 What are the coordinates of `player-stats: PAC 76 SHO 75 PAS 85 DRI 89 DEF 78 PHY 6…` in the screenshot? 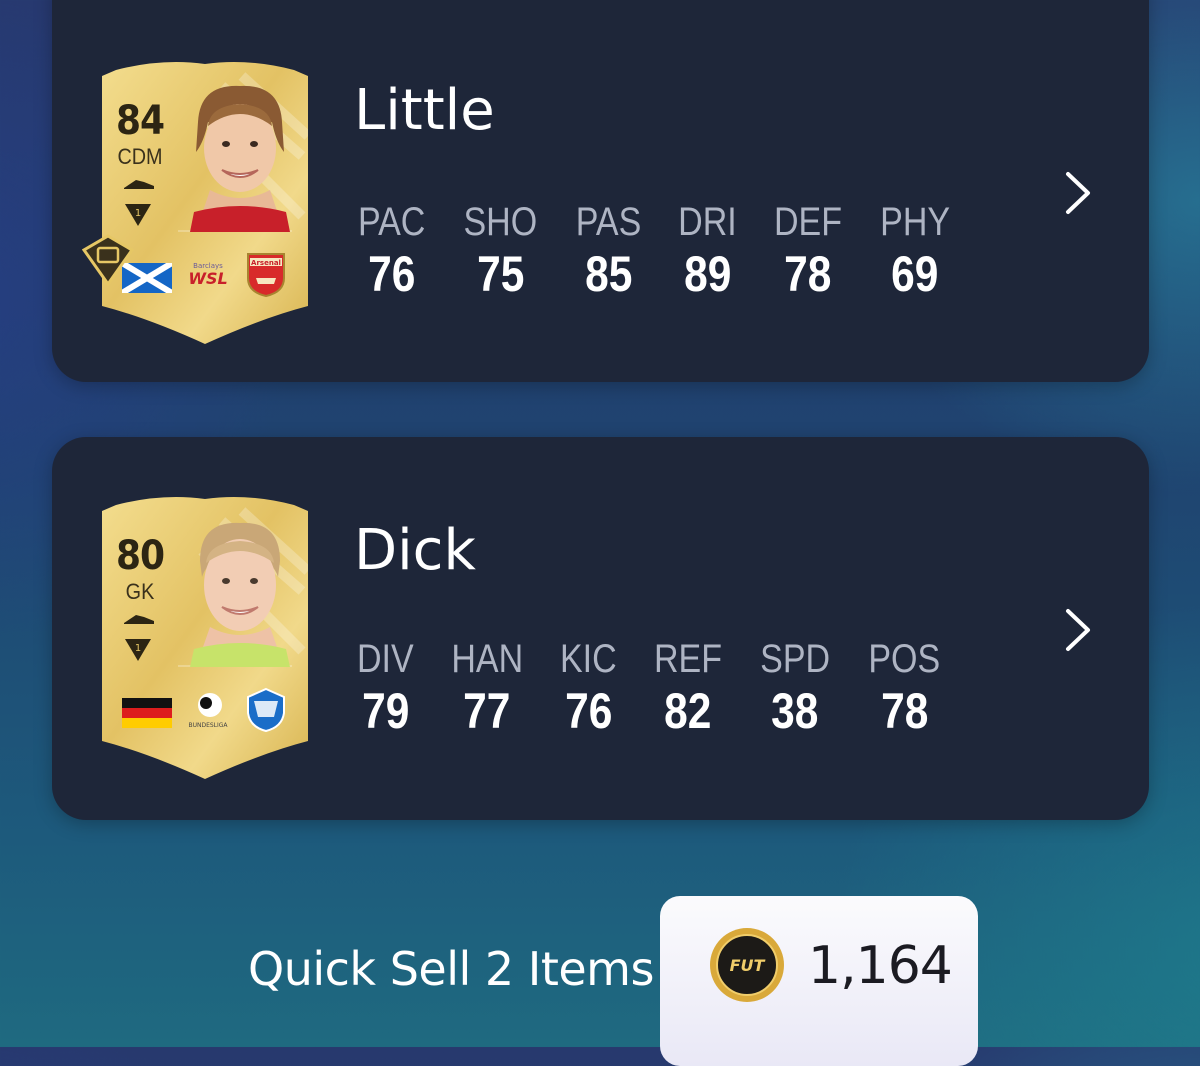 It's located at (667, 251).